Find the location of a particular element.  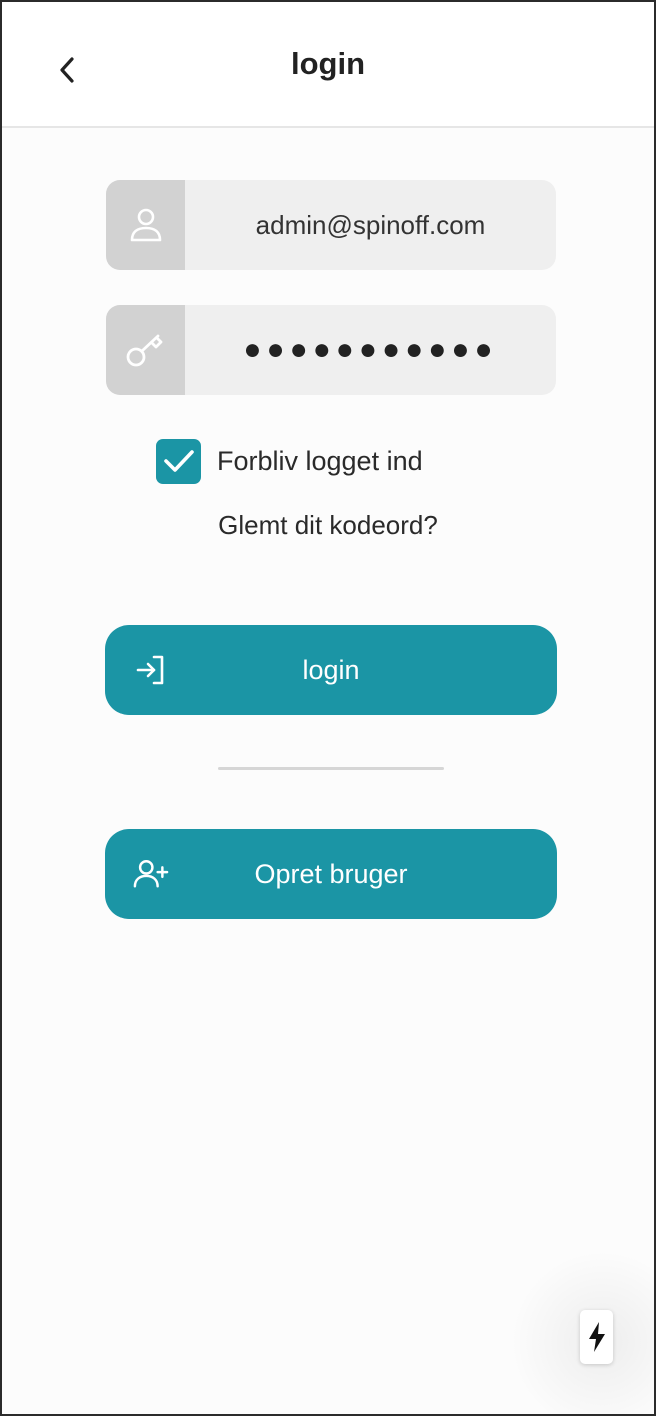

email-icon-box is located at coordinates (145, 225).